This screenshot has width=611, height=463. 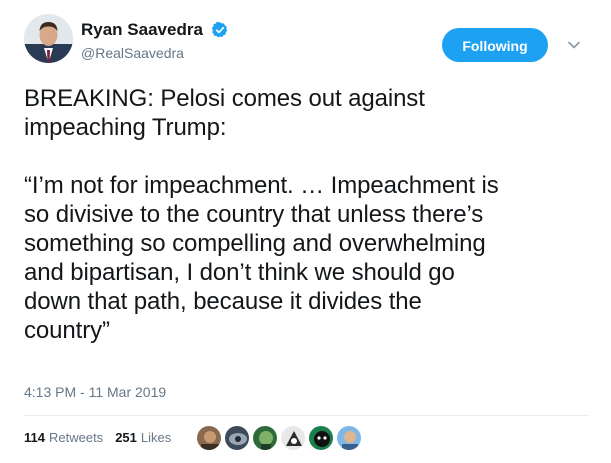 I want to click on retweets-stat: 114 Retweets, so click(x=63, y=437).